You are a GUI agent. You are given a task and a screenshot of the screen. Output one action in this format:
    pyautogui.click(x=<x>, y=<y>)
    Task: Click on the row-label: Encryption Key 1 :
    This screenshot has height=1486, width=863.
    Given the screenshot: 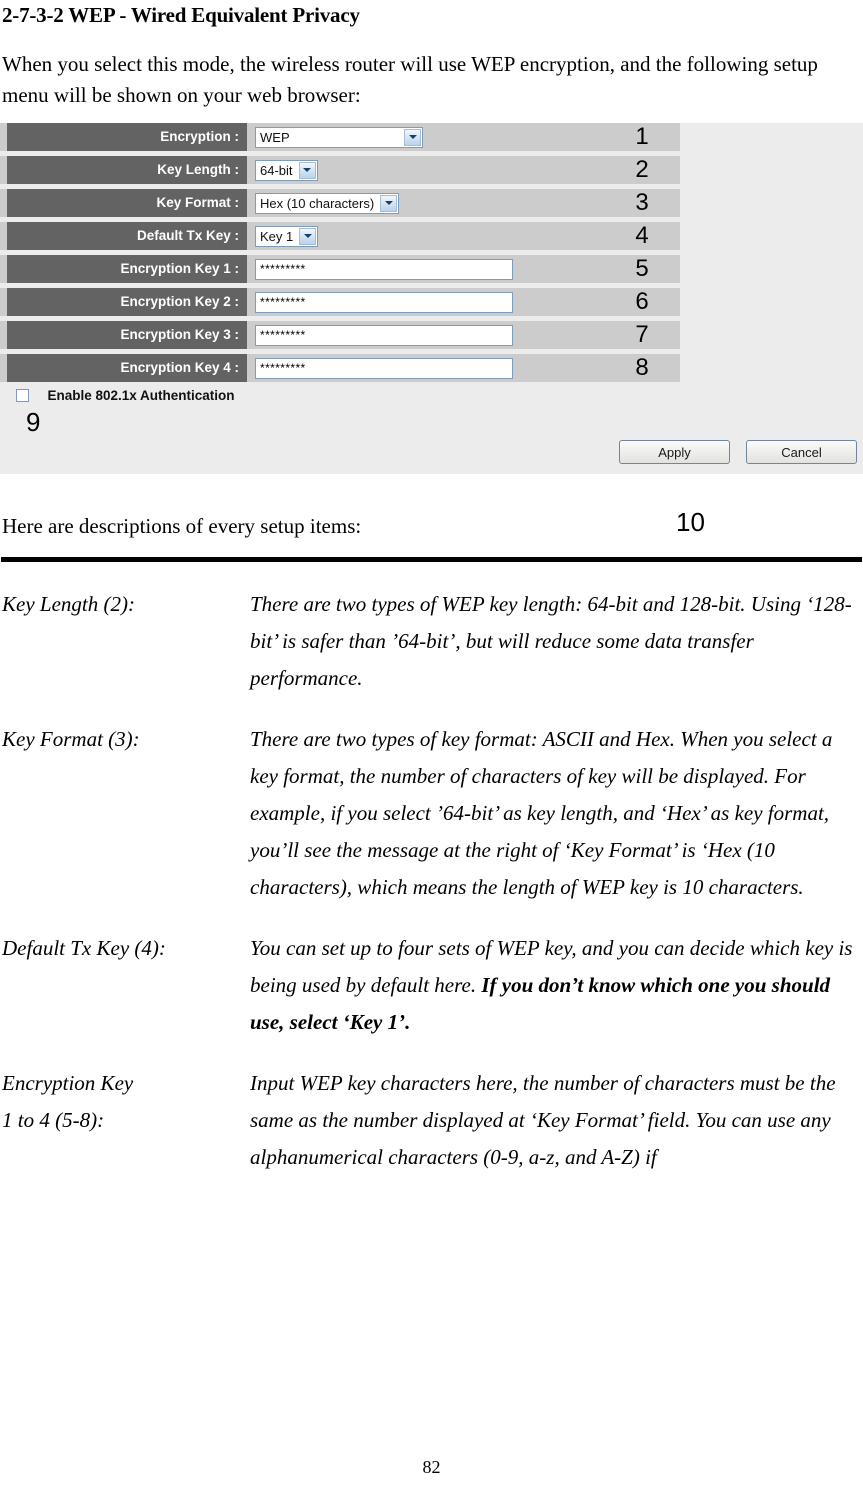 What is the action you would take?
    pyautogui.click(x=127, y=269)
    